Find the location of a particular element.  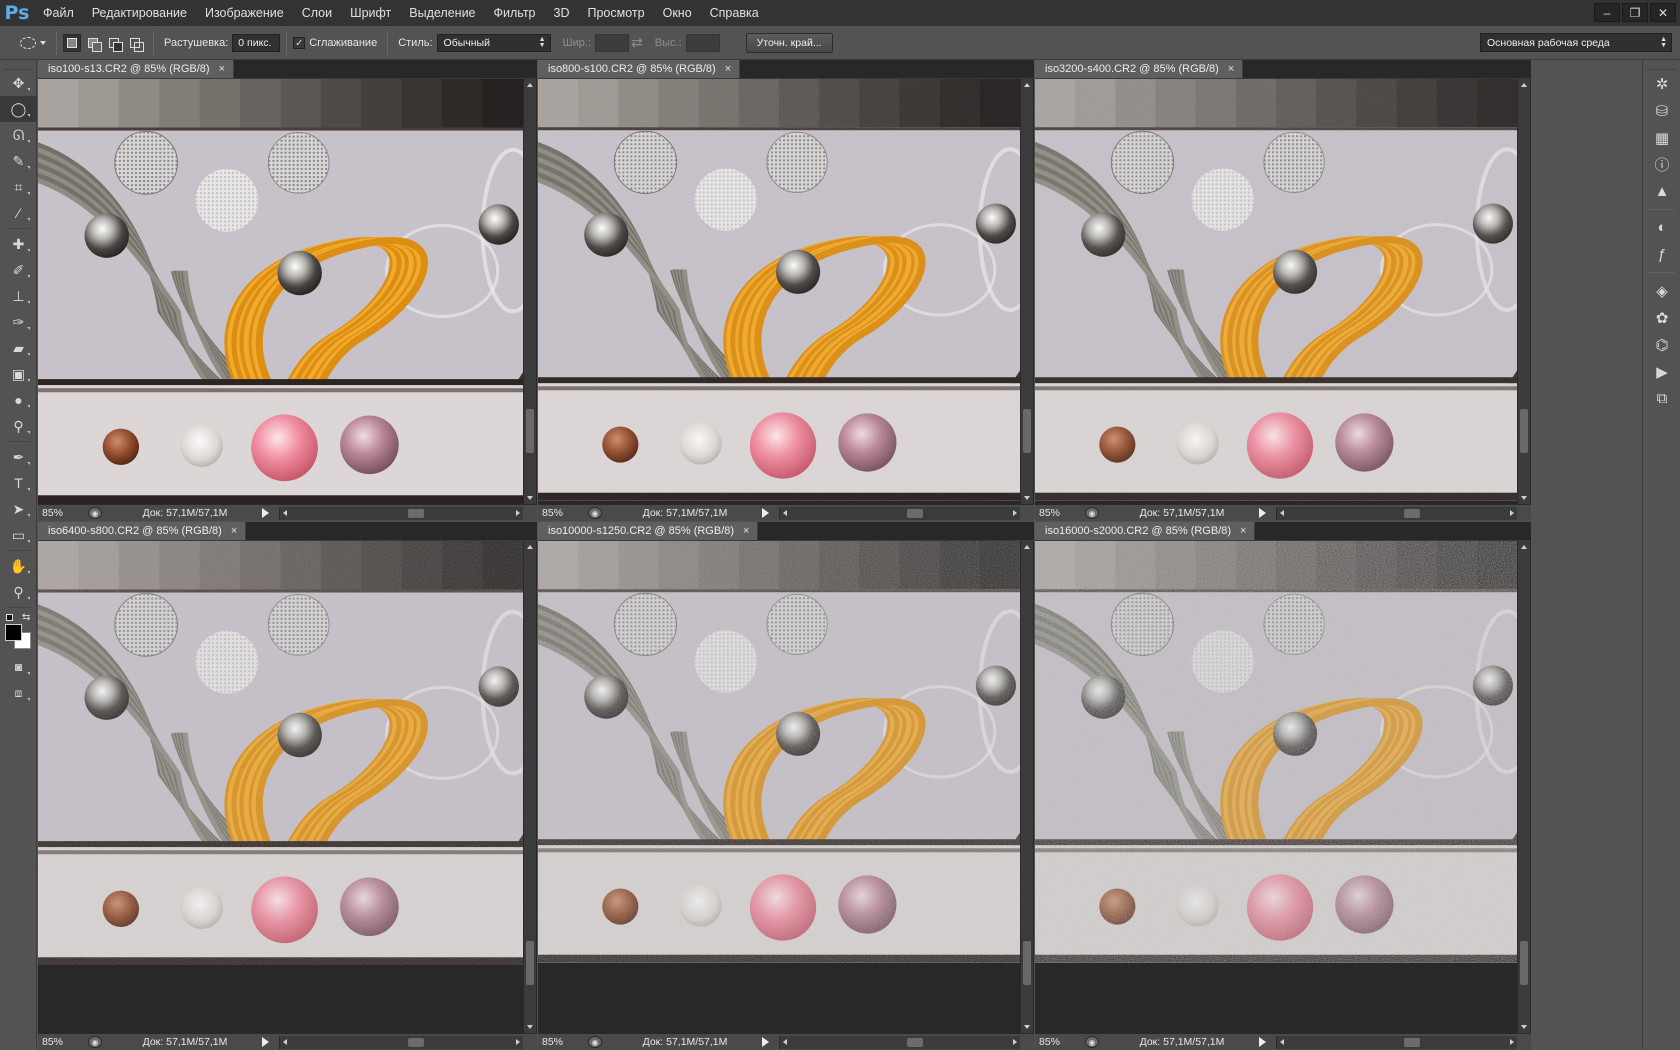

blur-tool: ● is located at coordinates (18, 400).